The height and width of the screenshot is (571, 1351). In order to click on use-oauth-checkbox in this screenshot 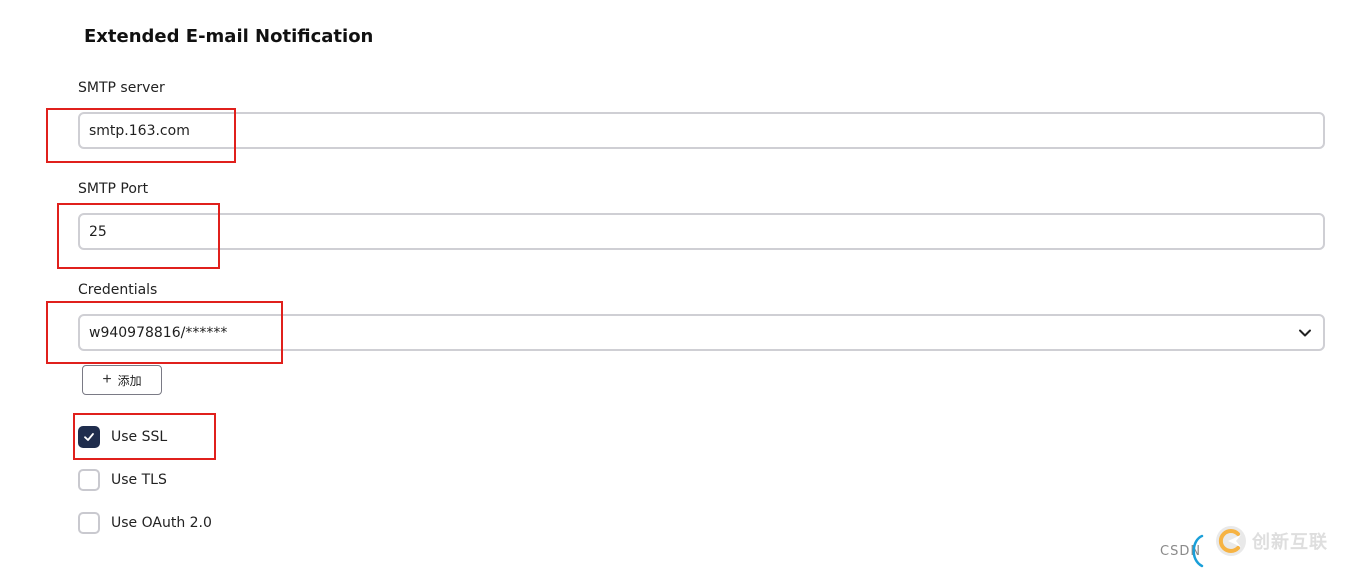, I will do `click(89, 523)`.